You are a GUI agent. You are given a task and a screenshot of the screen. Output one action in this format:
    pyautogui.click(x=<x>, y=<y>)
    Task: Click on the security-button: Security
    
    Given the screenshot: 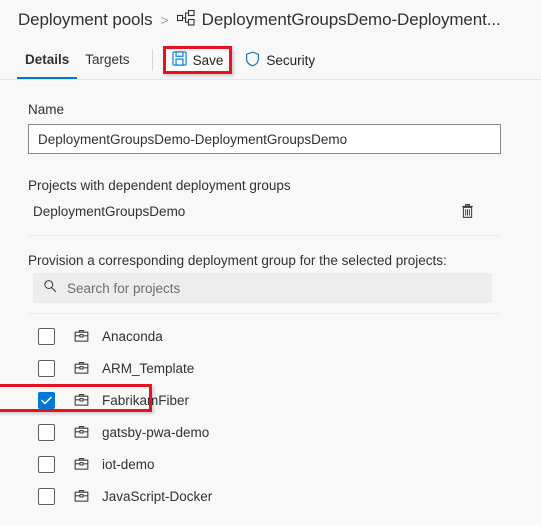 What is the action you would take?
    pyautogui.click(x=280, y=60)
    